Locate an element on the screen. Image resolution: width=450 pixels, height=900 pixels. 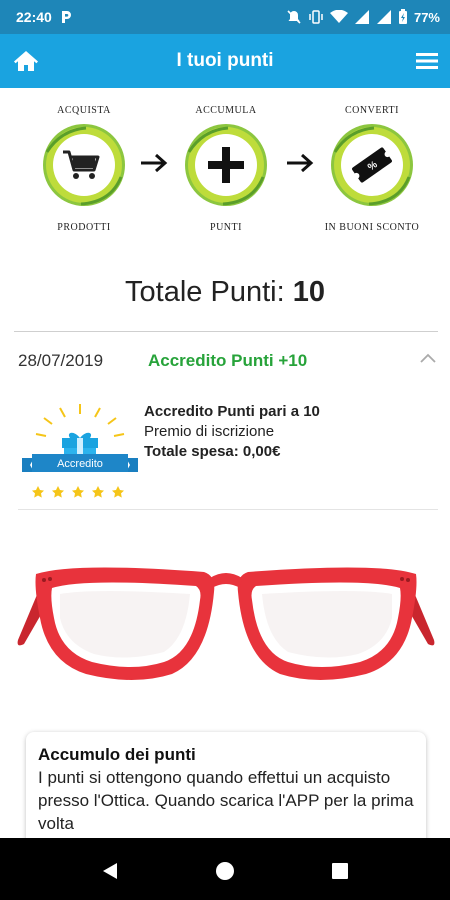
home-icon is located at coordinates (26, 61).